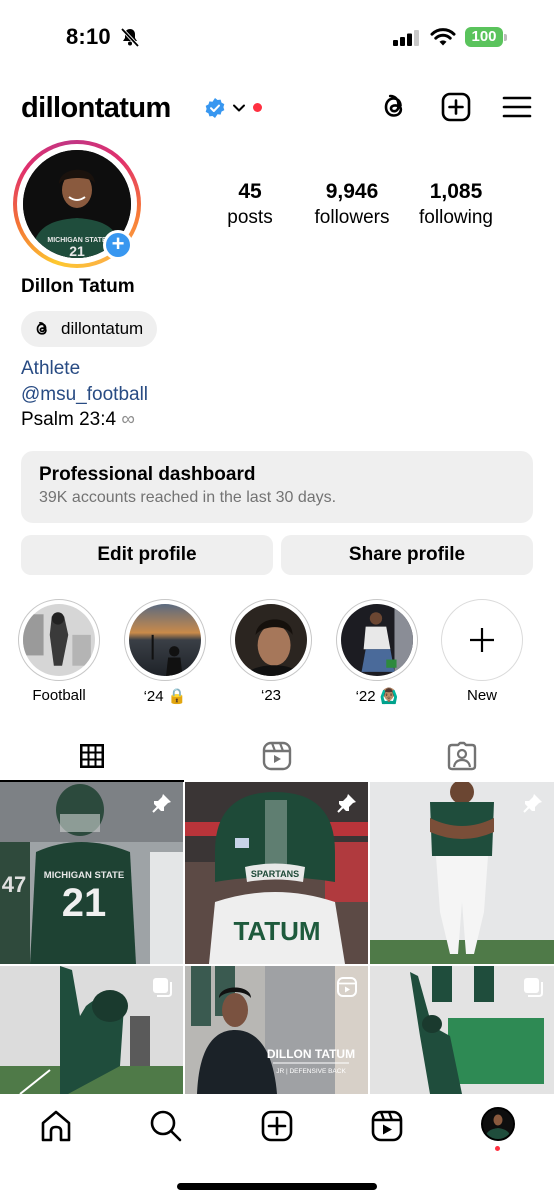  I want to click on profile-stats: 45 posts 9,946 followers 1,085 following, so click(365, 208).